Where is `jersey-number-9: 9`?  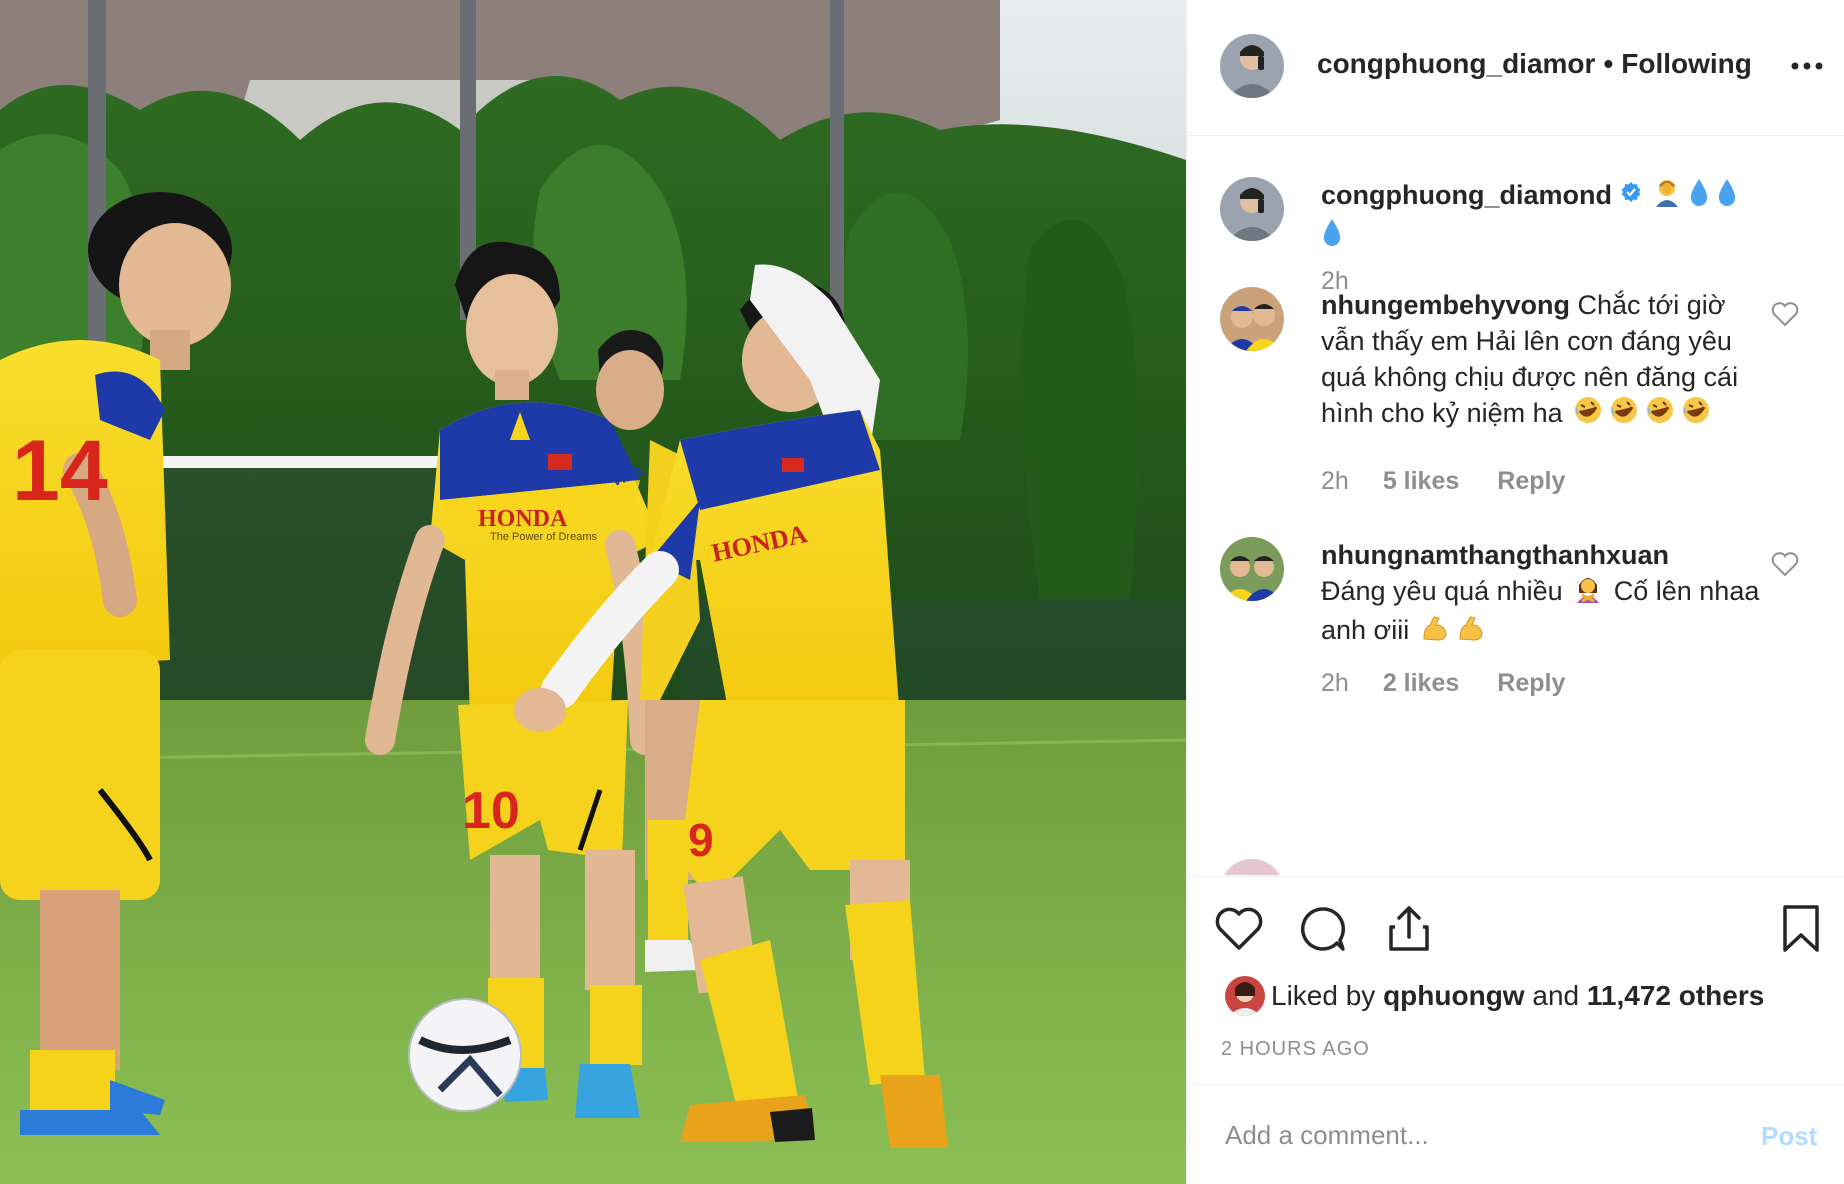
jersey-number-9: 9 is located at coordinates (701, 840).